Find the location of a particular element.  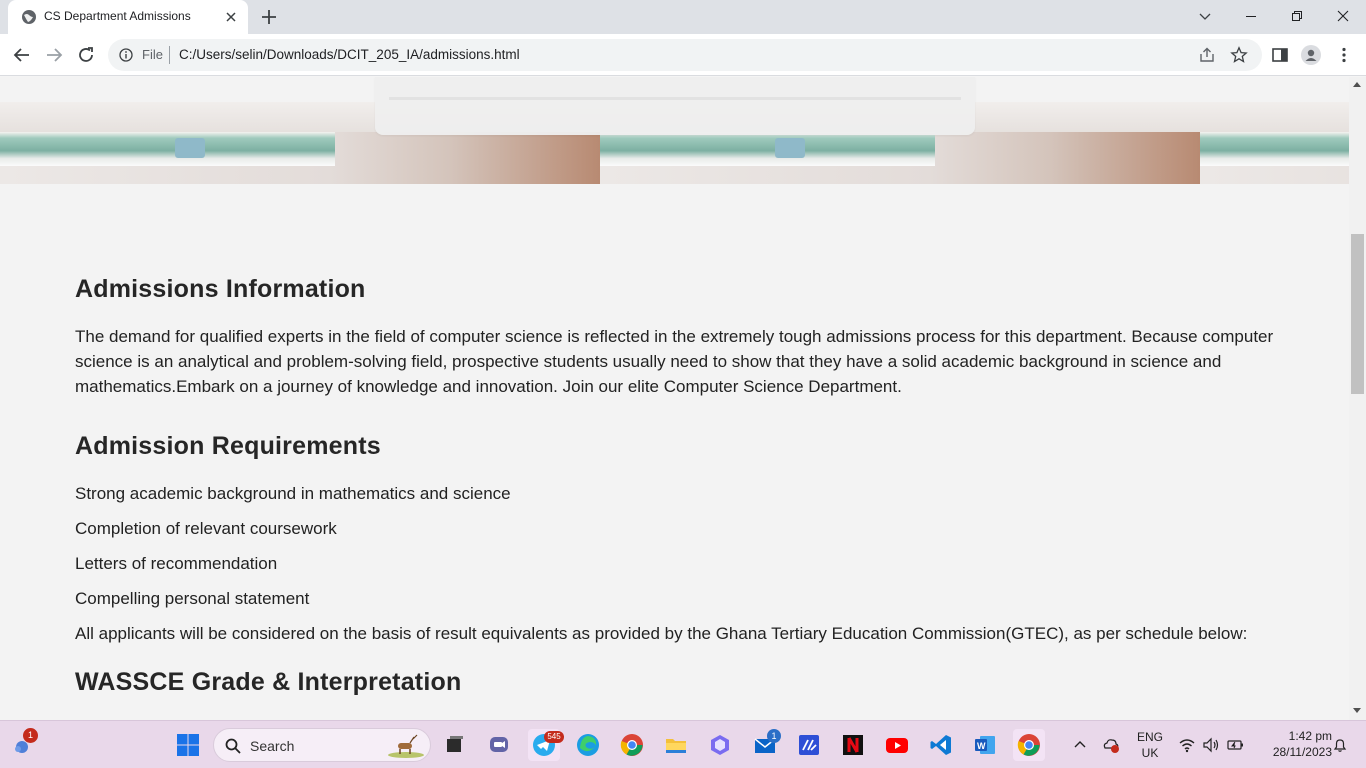

taskbar-search-box: Search is located at coordinates (322, 745).